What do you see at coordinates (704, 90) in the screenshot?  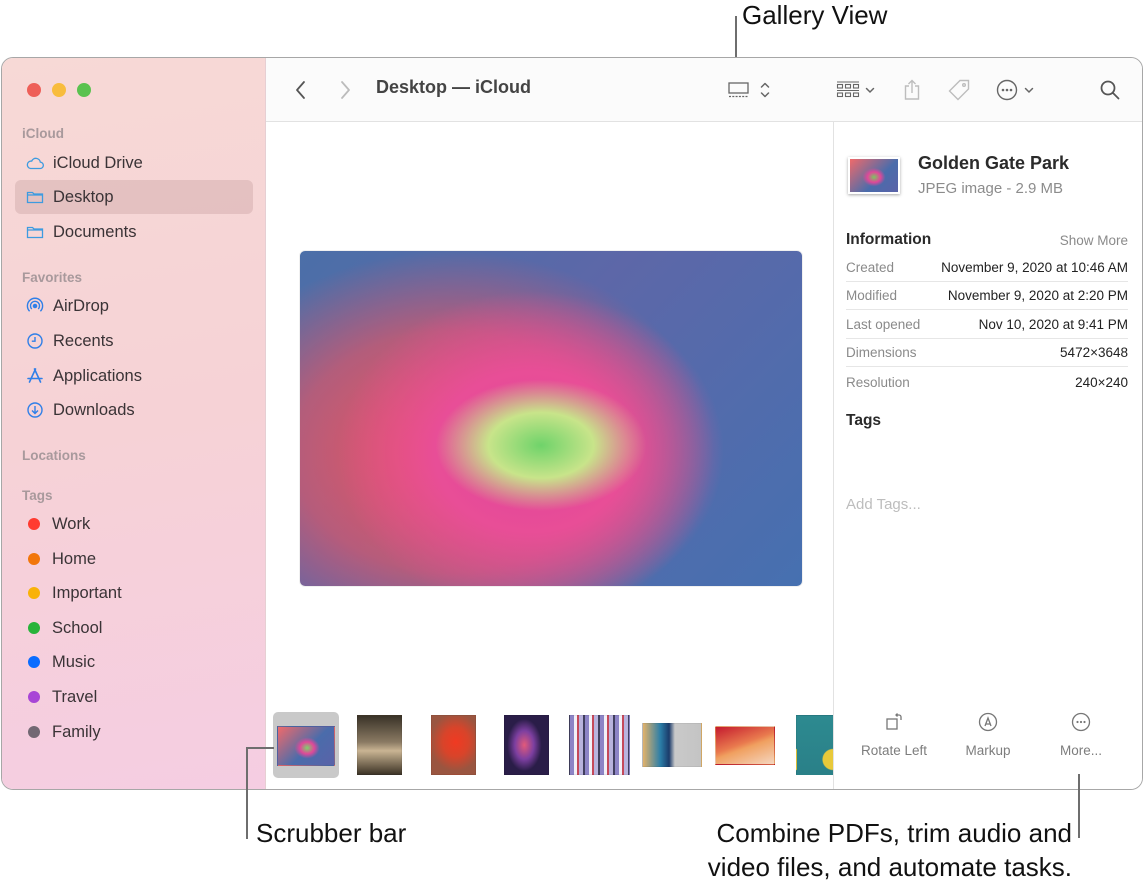 I see `toolbar: Desktop — iCloud` at bounding box center [704, 90].